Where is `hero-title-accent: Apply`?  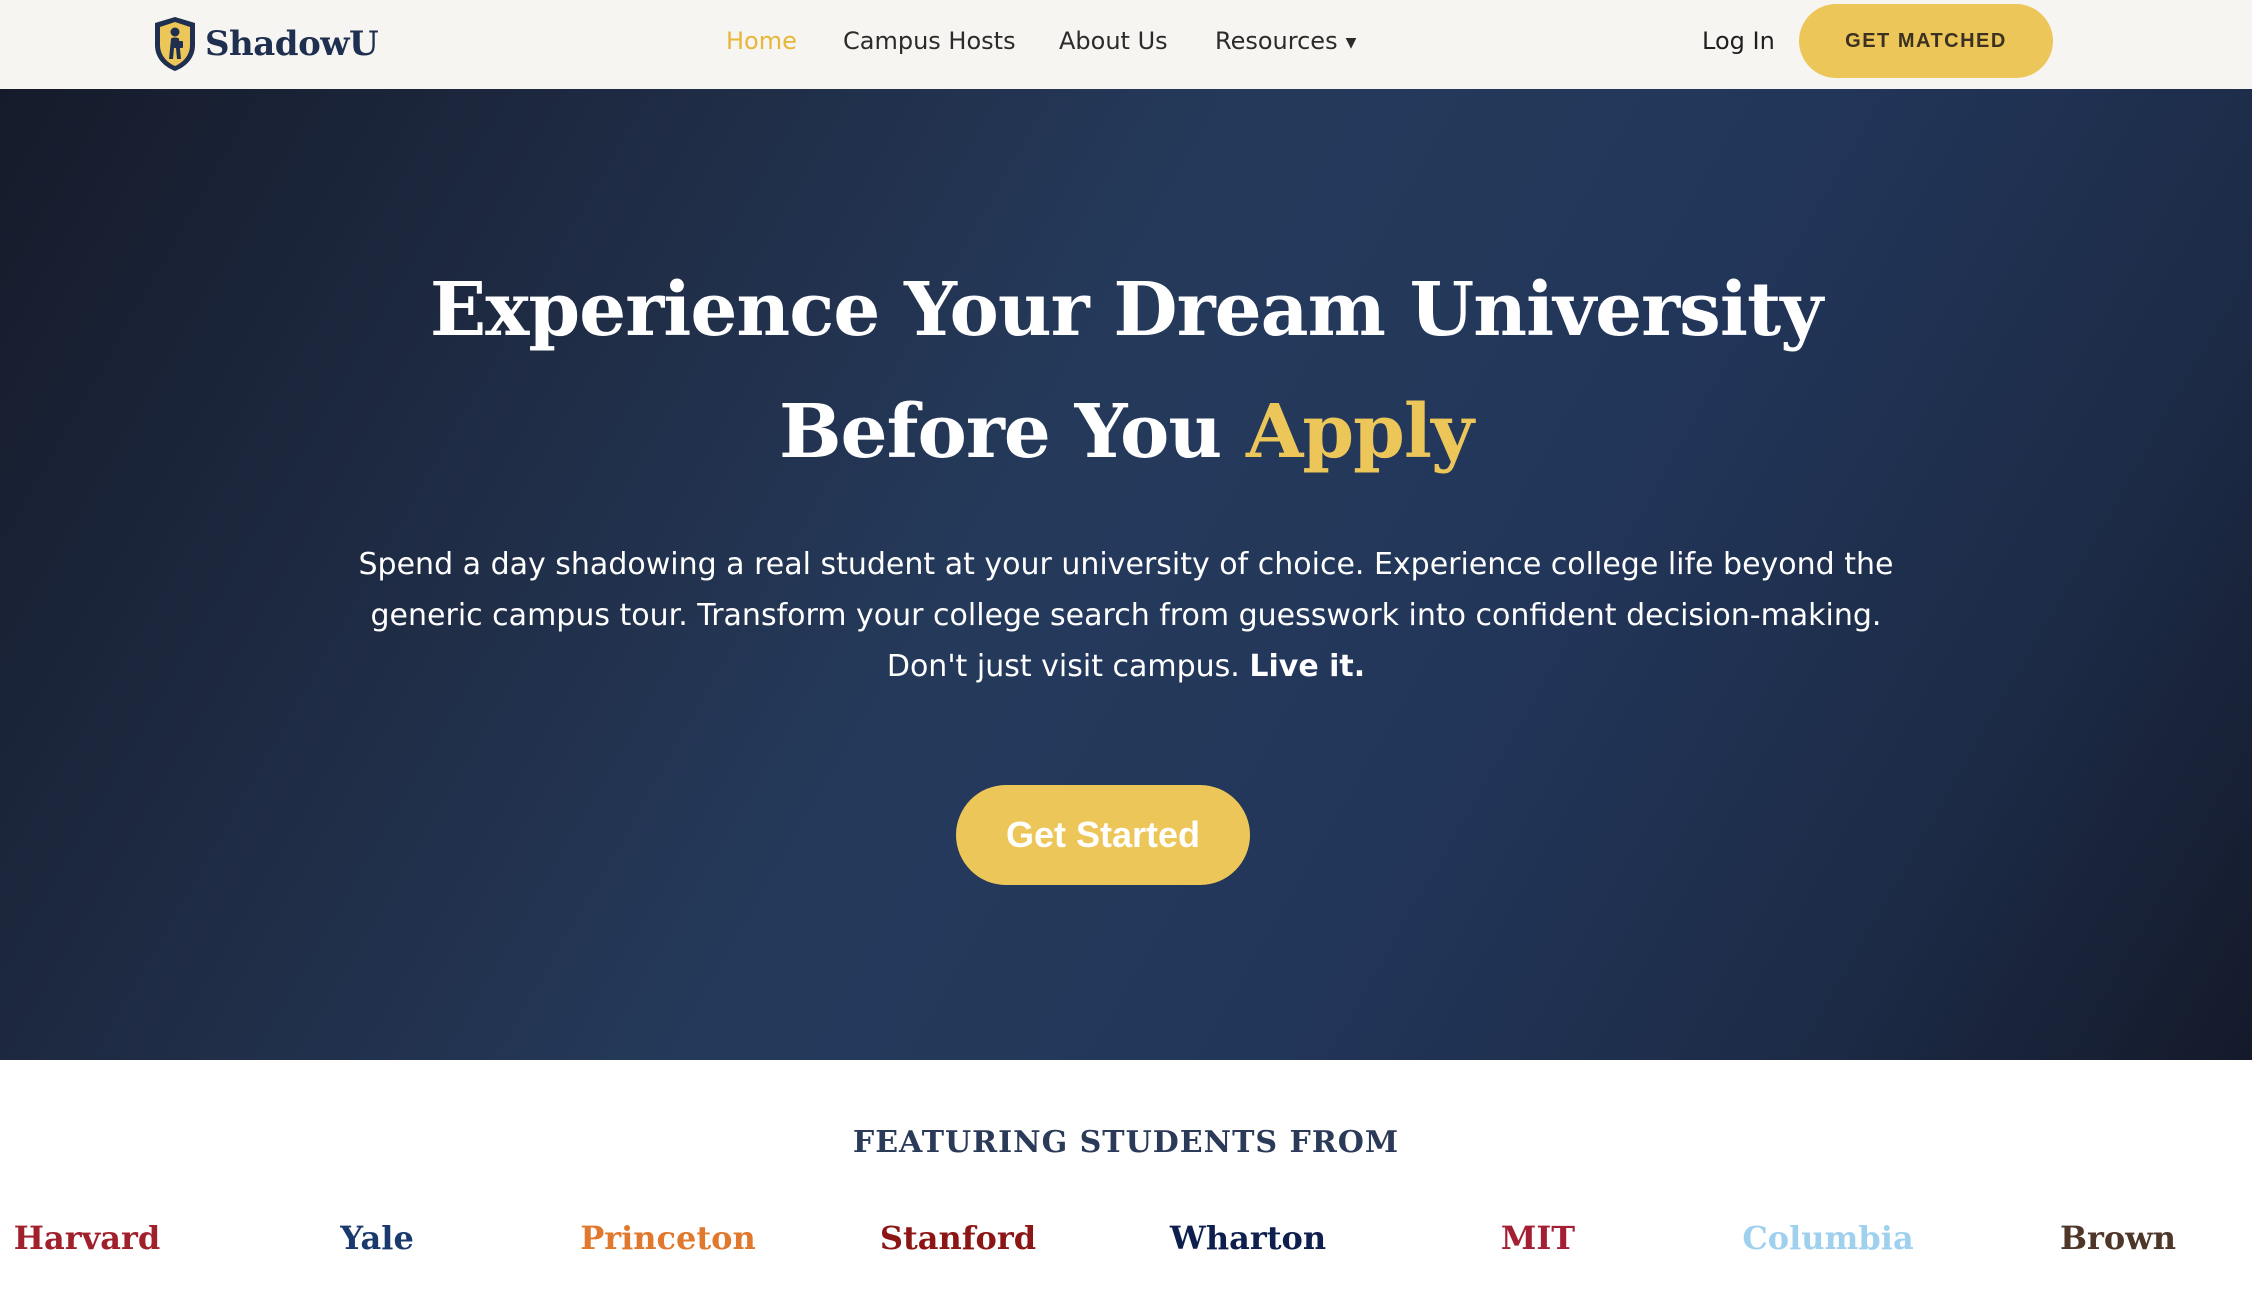 hero-title-accent: Apply is located at coordinates (1359, 432).